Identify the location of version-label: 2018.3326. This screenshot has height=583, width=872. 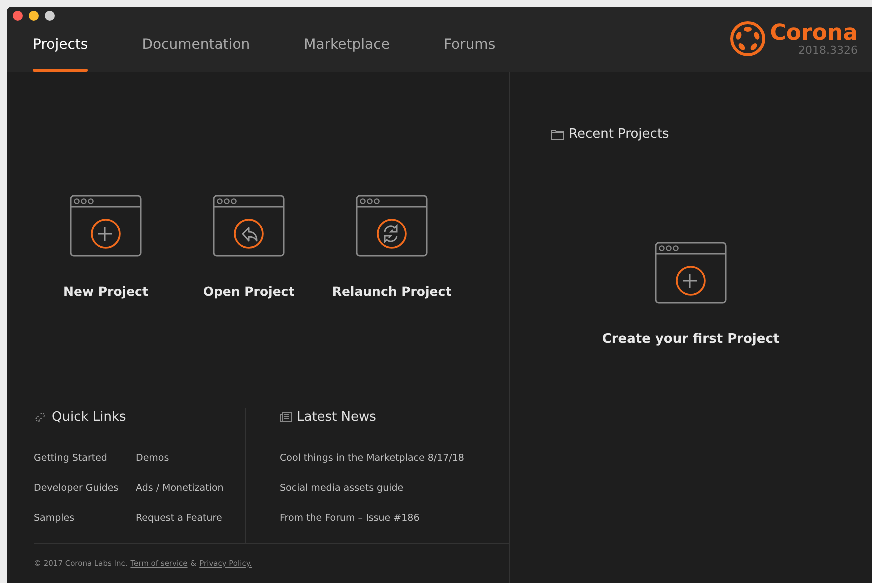
(828, 50).